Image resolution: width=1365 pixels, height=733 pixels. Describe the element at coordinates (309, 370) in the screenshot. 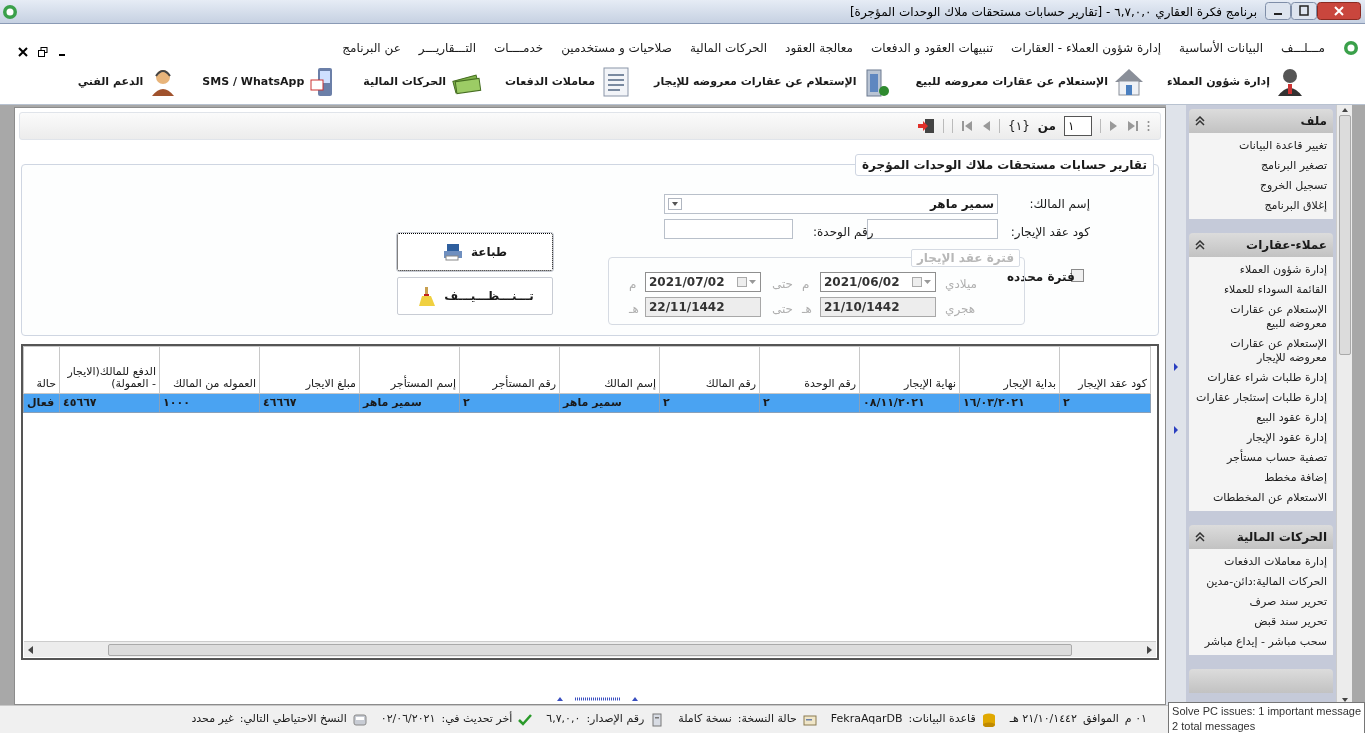

I see `column-header: مبلغ الايجار` at that location.